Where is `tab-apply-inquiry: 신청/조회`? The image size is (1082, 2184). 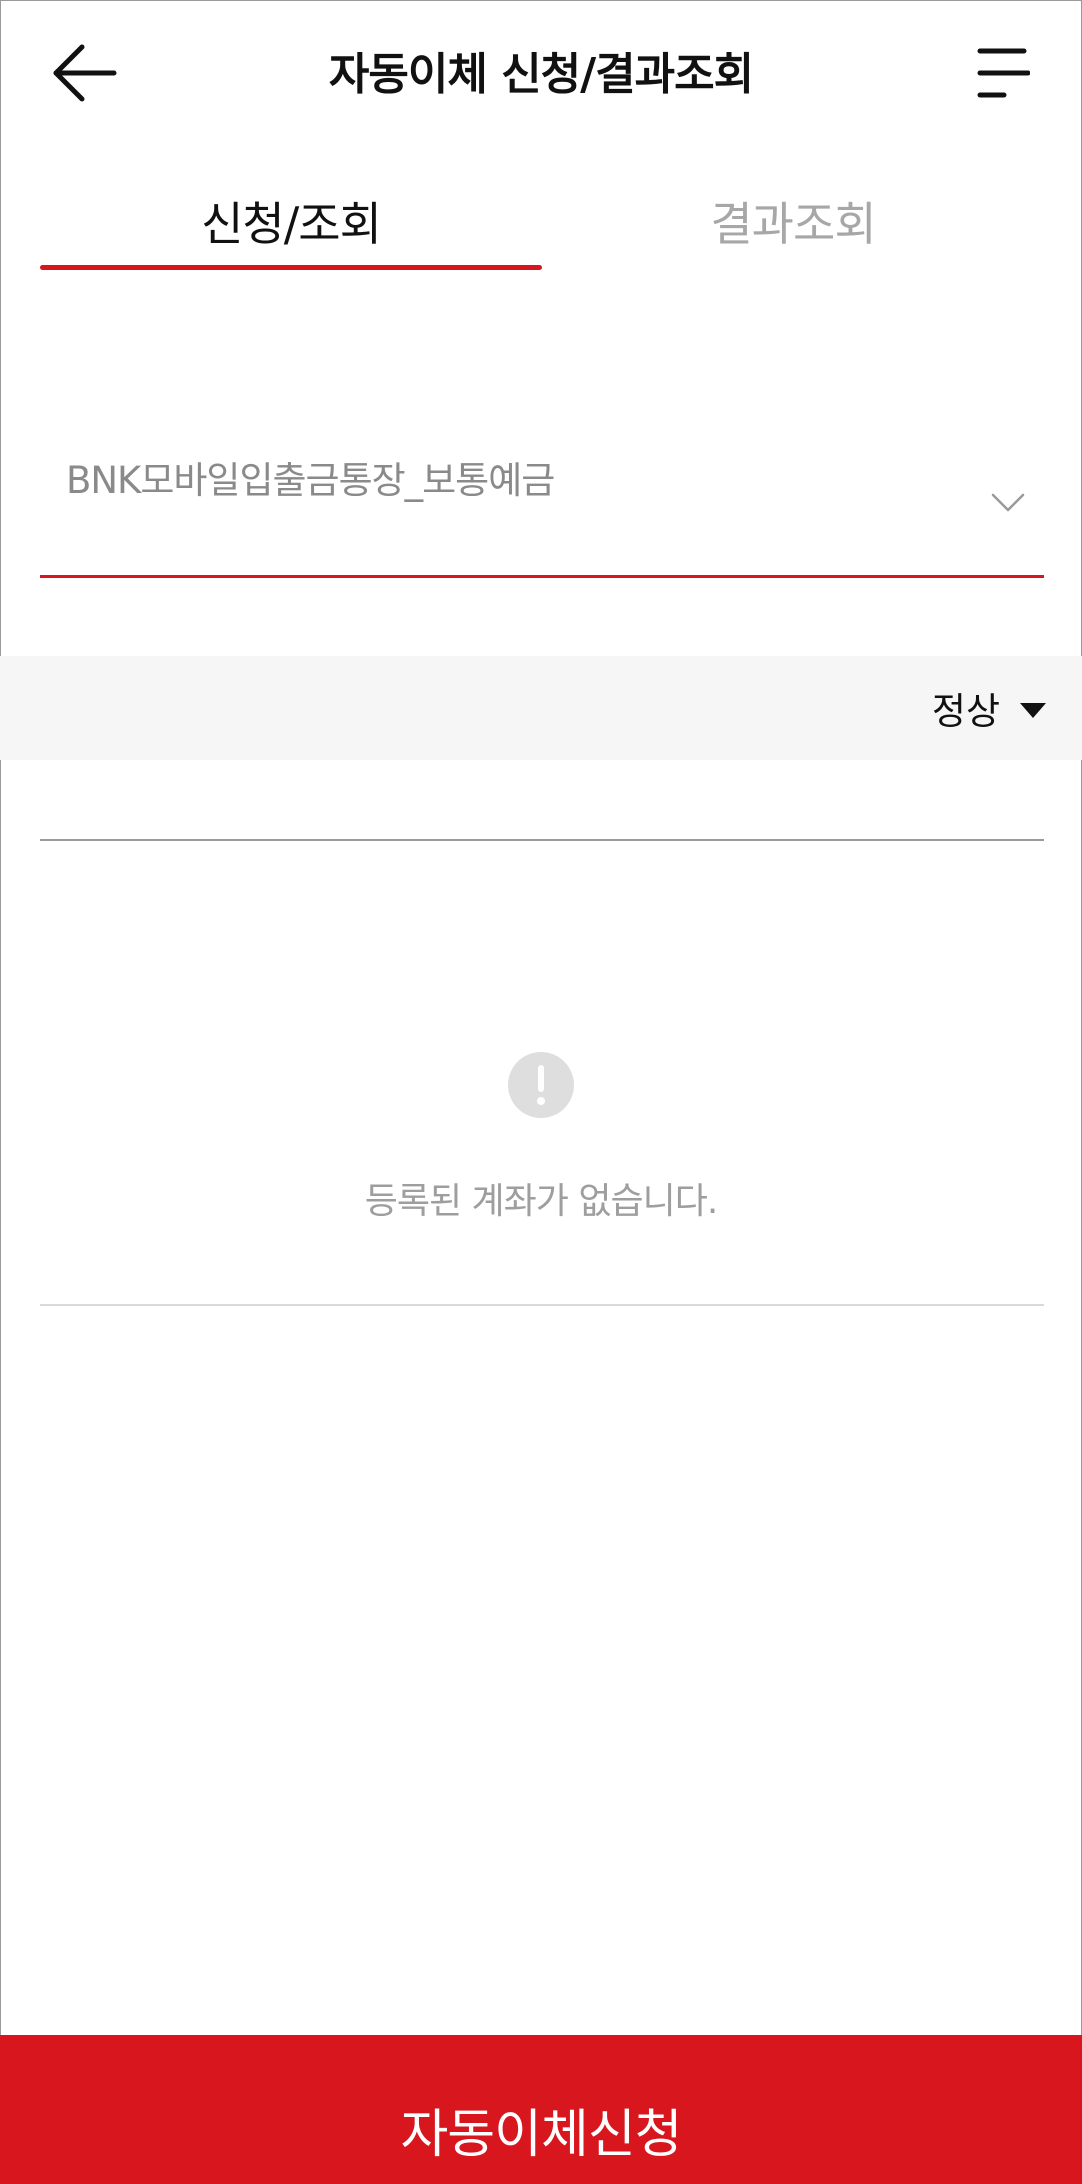
tab-apply-inquiry: 신청/조회 is located at coordinates (291, 220).